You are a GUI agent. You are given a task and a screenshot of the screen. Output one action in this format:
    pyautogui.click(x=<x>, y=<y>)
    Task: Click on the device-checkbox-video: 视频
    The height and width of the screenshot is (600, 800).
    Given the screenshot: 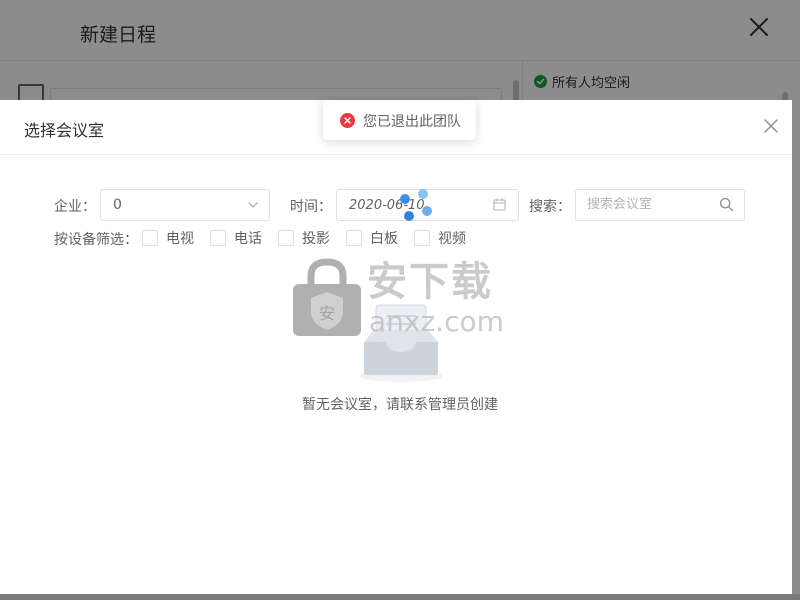 What is the action you would take?
    pyautogui.click(x=440, y=238)
    